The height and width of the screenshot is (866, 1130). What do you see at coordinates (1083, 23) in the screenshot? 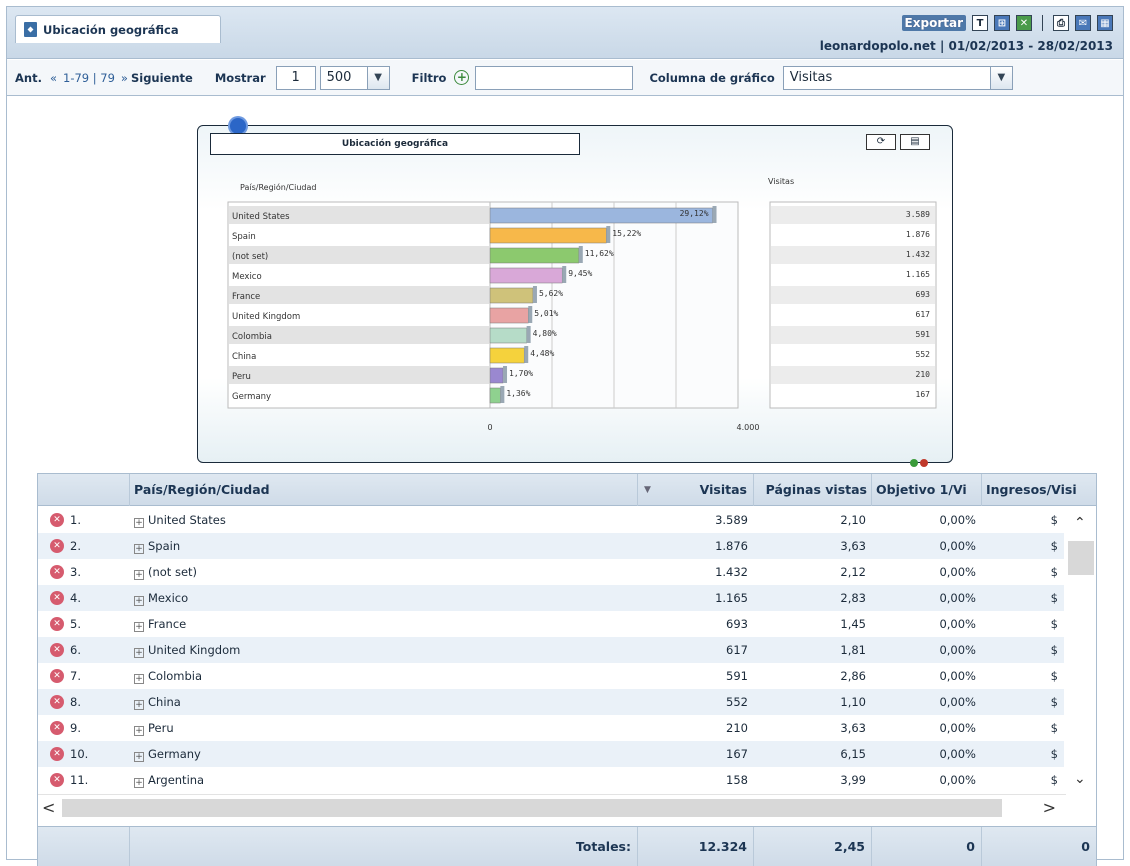
I see `email-icon: ✉` at bounding box center [1083, 23].